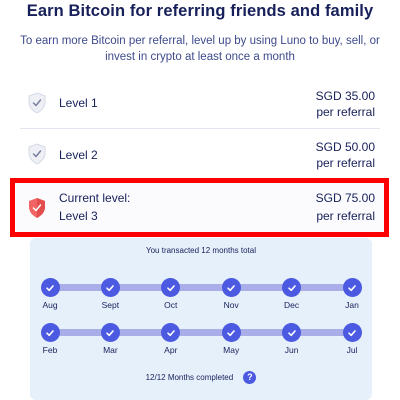 This screenshot has height=400, width=400. Describe the element at coordinates (78, 216) in the screenshot. I see `level-name: Level 3` at that location.